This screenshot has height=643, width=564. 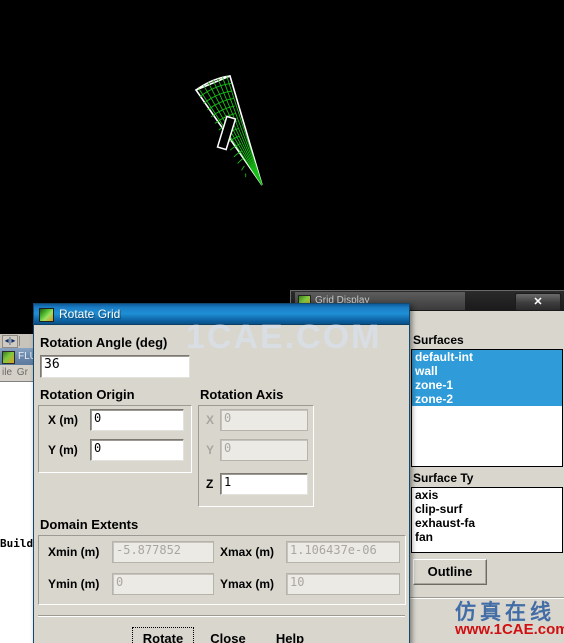 I want to click on console-text: Build, so click(x=17, y=543).